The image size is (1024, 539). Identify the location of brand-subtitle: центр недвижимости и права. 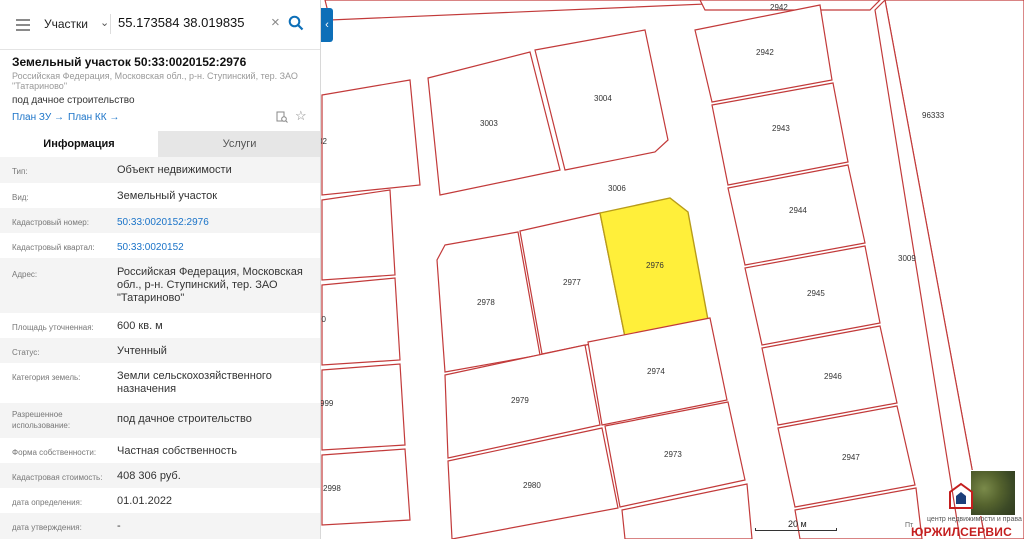
(974, 519).